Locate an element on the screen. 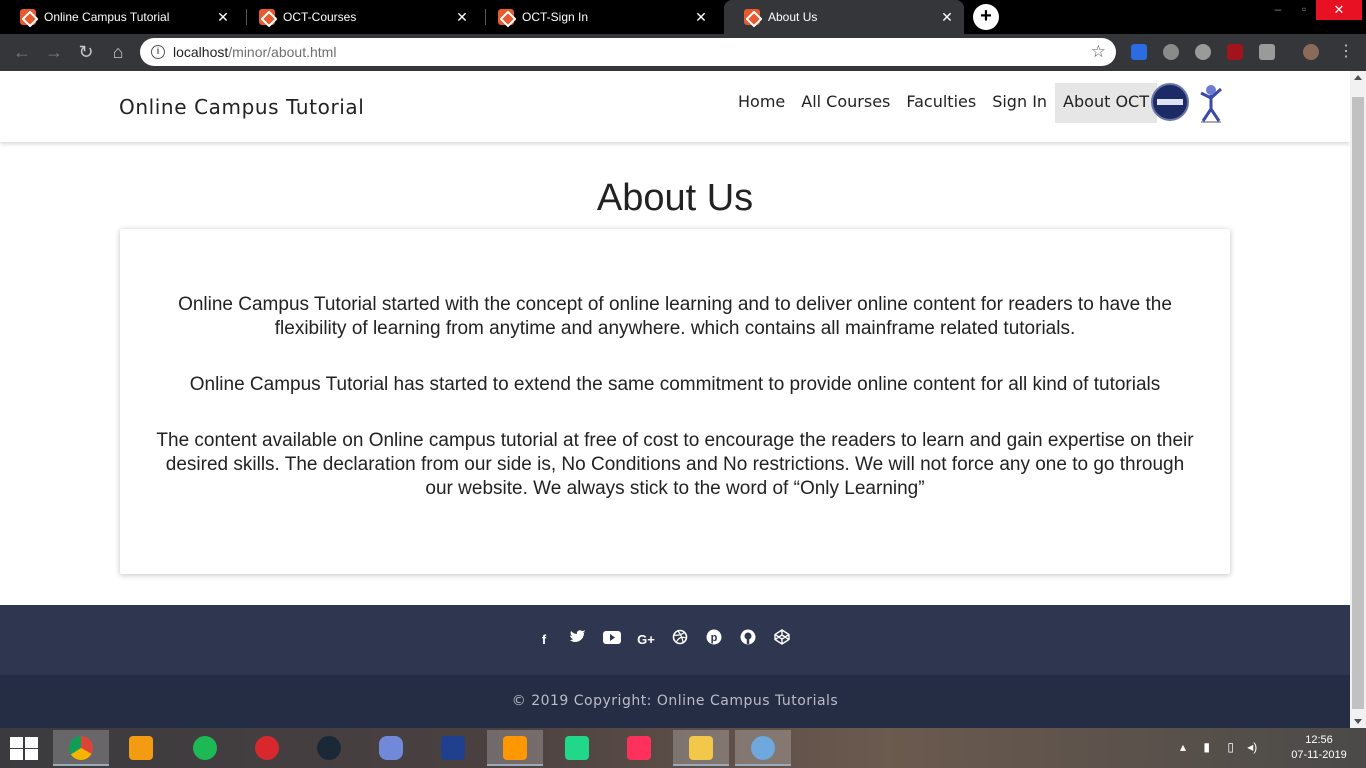  clock-time: 12:56 is located at coordinates (1319, 740).